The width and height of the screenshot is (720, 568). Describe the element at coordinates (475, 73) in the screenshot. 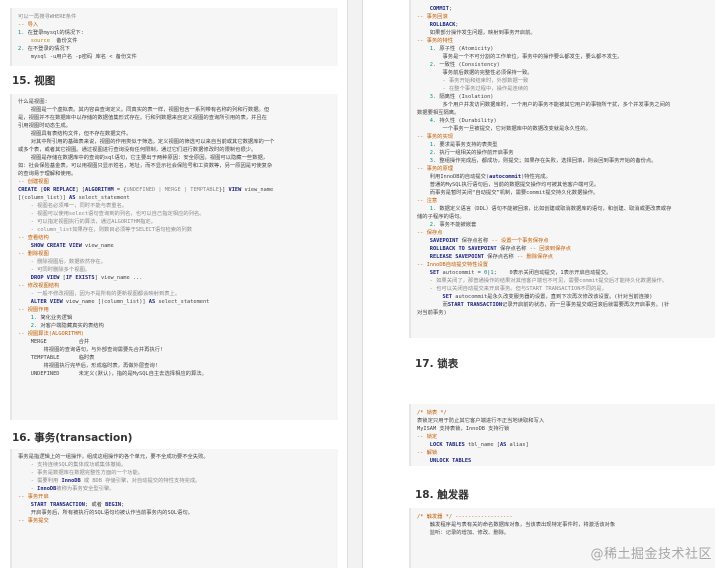

I see `code-line: 事务前后数据的完整性必须保持一致。` at that location.